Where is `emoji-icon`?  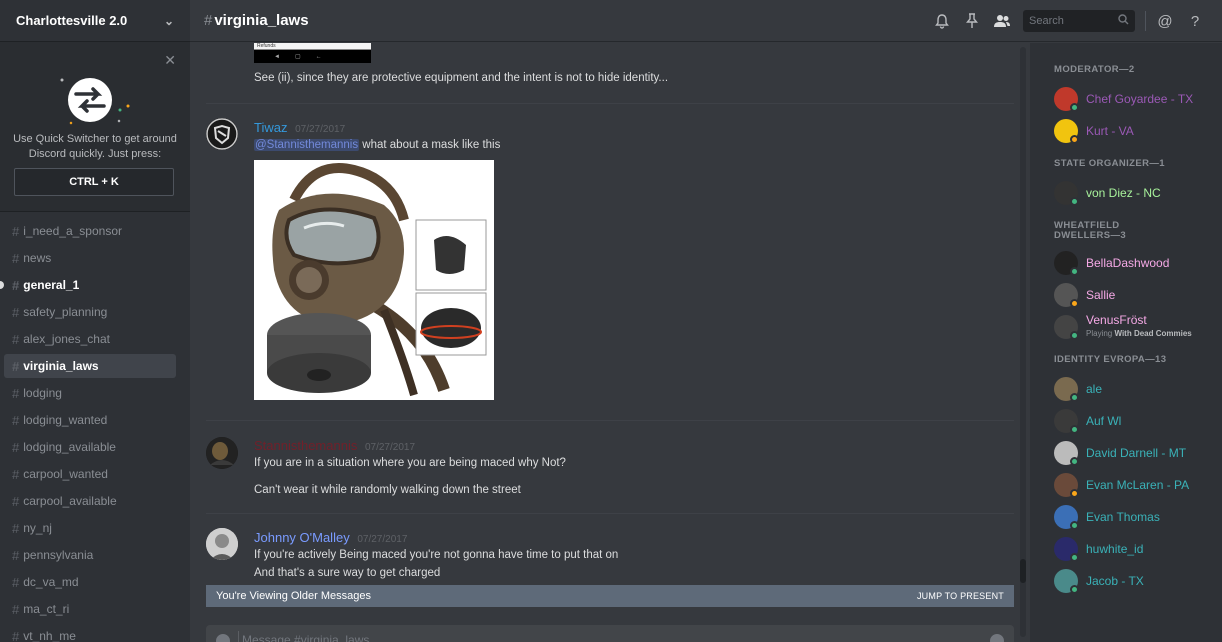 emoji-icon is located at coordinates (997, 638).